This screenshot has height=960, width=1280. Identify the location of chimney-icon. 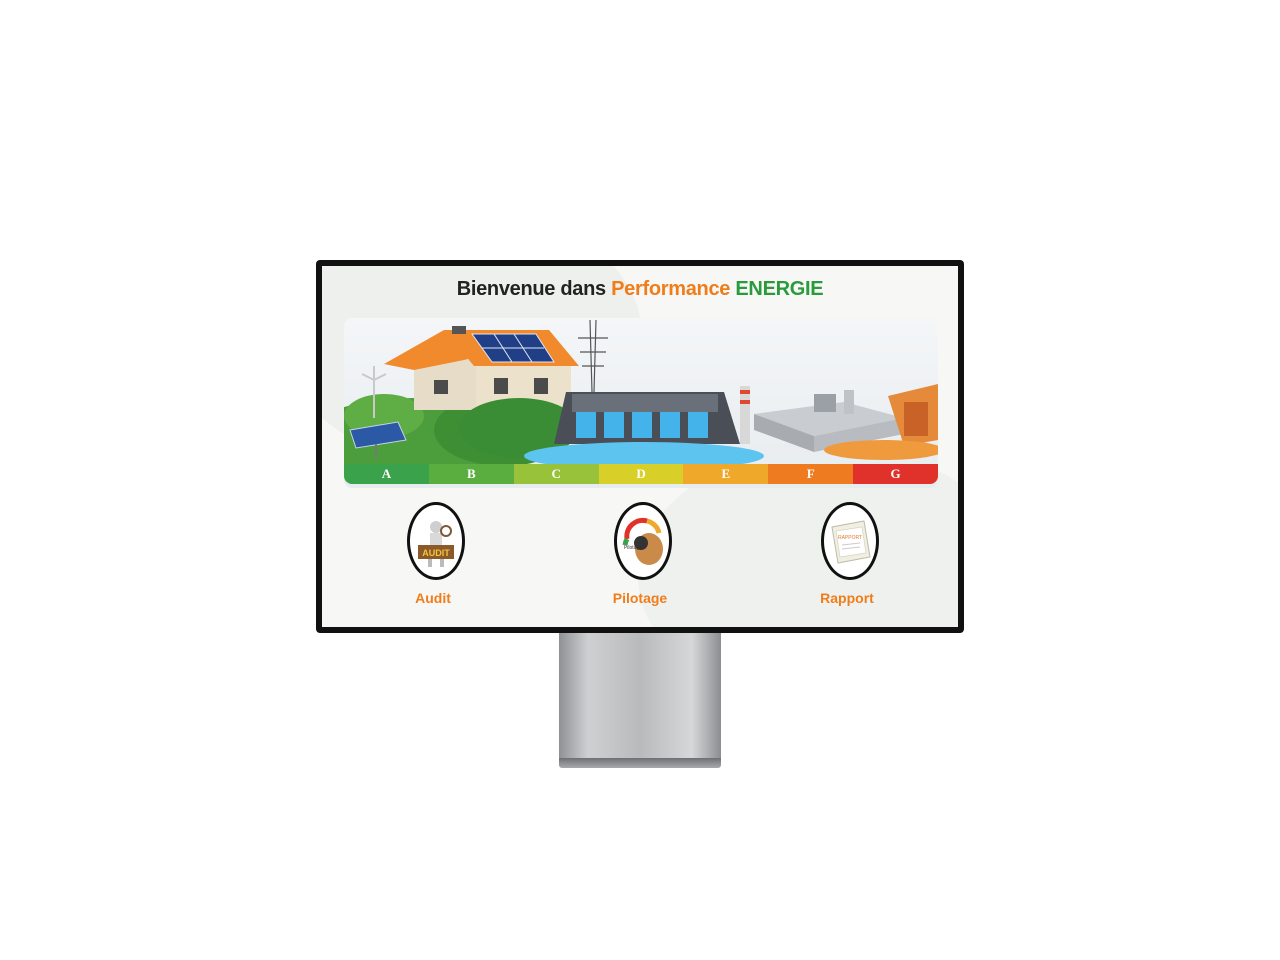
(745, 415).